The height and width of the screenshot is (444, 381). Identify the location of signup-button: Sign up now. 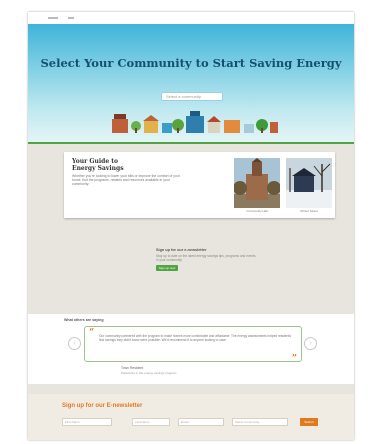
(167, 268).